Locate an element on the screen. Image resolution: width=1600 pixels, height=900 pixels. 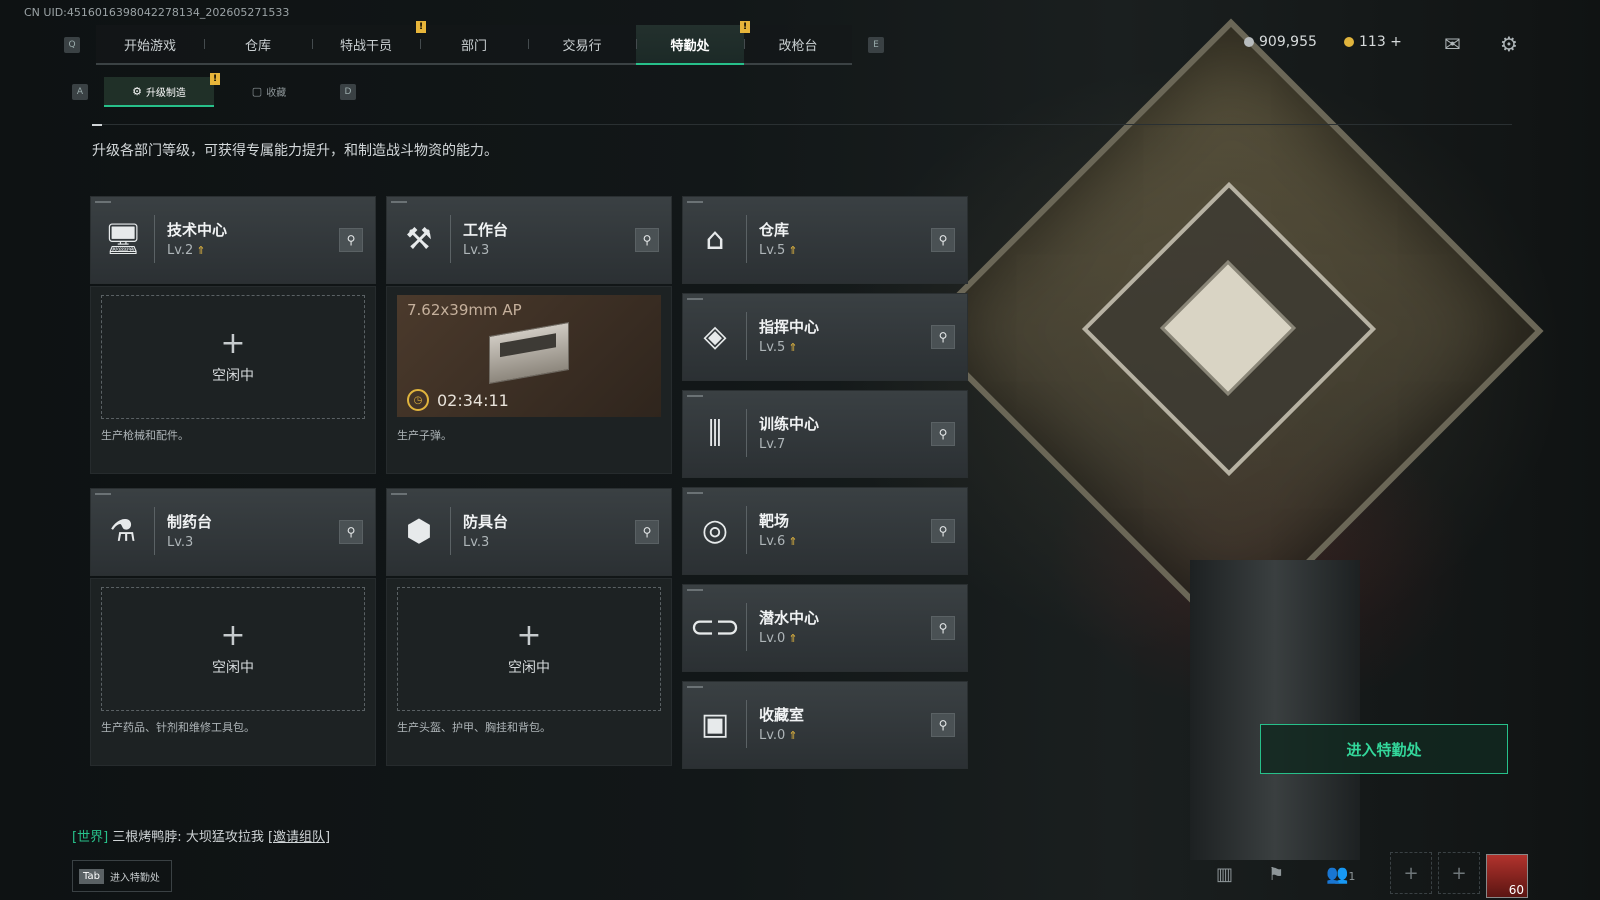
department-name: 收藏室 is located at coordinates (782, 715).